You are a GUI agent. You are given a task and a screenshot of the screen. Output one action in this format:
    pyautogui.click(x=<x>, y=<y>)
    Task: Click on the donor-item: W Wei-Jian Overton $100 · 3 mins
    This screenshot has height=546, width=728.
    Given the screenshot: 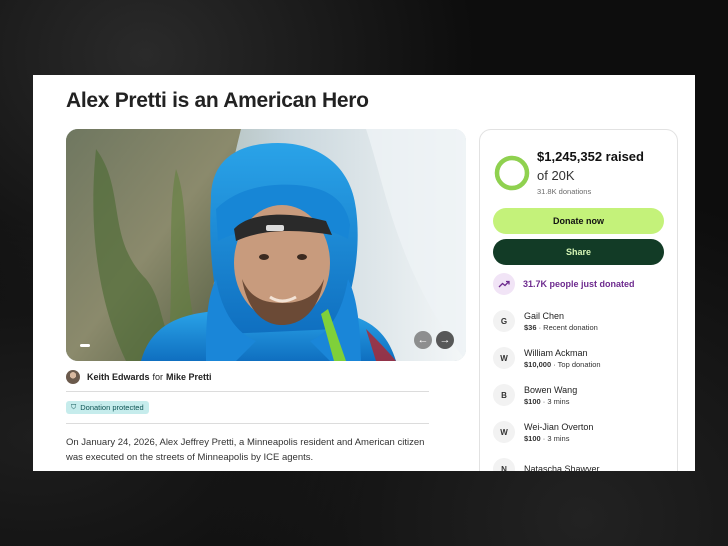 What is the action you would take?
    pyautogui.click(x=543, y=432)
    